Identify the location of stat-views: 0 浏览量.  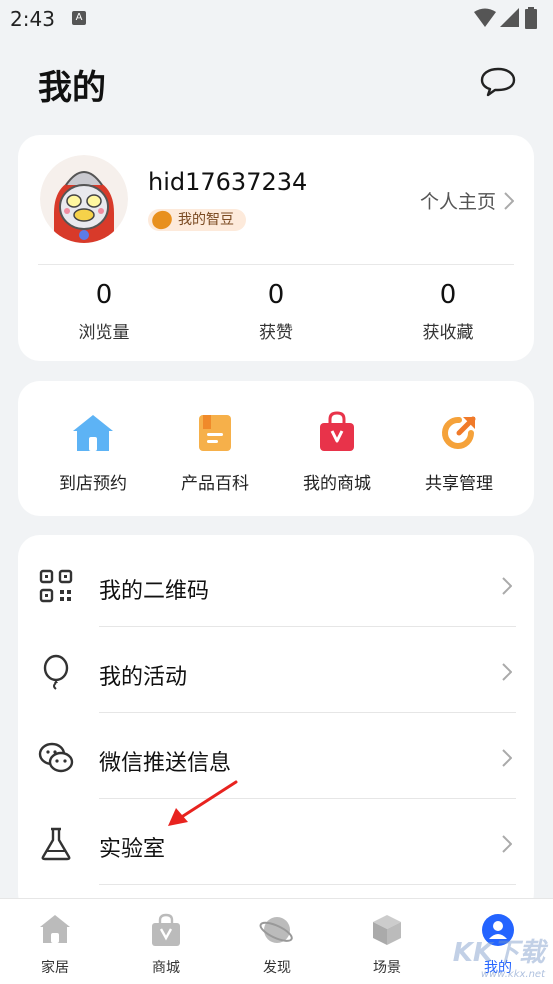
(104, 311).